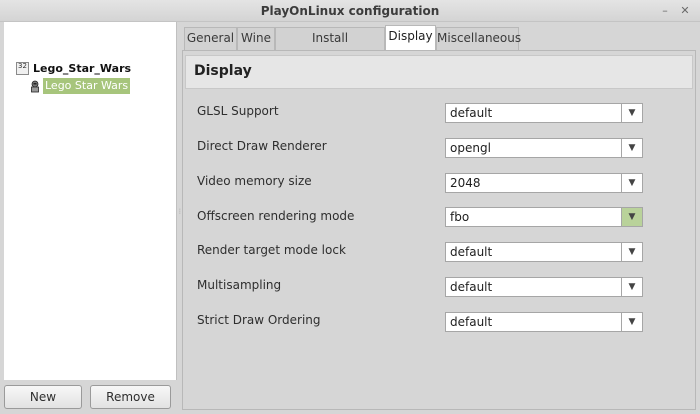  Describe the element at coordinates (239, 285) in the screenshot. I see `setting-label: Multisampling` at that location.